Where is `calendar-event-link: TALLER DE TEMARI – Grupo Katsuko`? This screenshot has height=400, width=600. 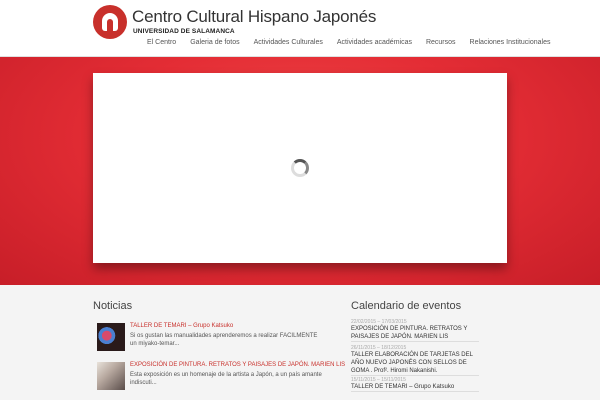
calendar-event-link: TALLER DE TEMARI – Grupo Katsuko is located at coordinates (415, 387).